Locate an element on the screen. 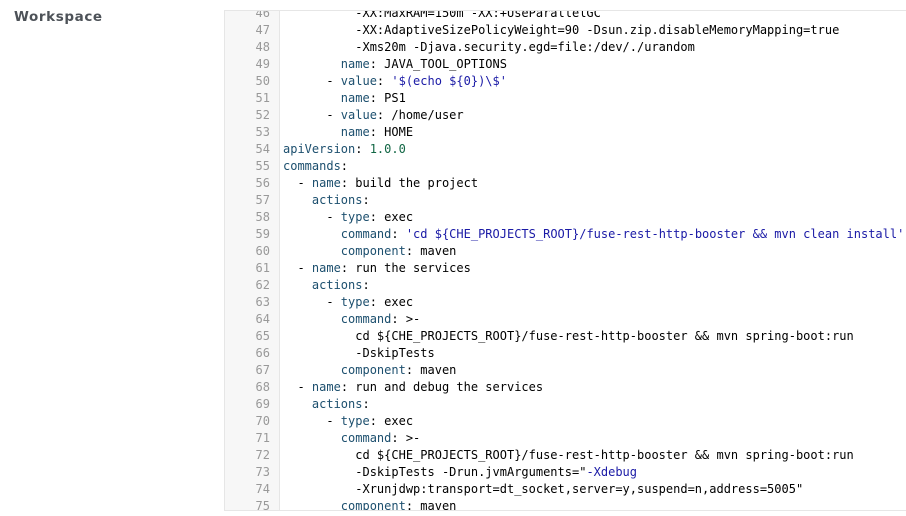 The image size is (906, 516). line-number: 57 is located at coordinates (262, 200).